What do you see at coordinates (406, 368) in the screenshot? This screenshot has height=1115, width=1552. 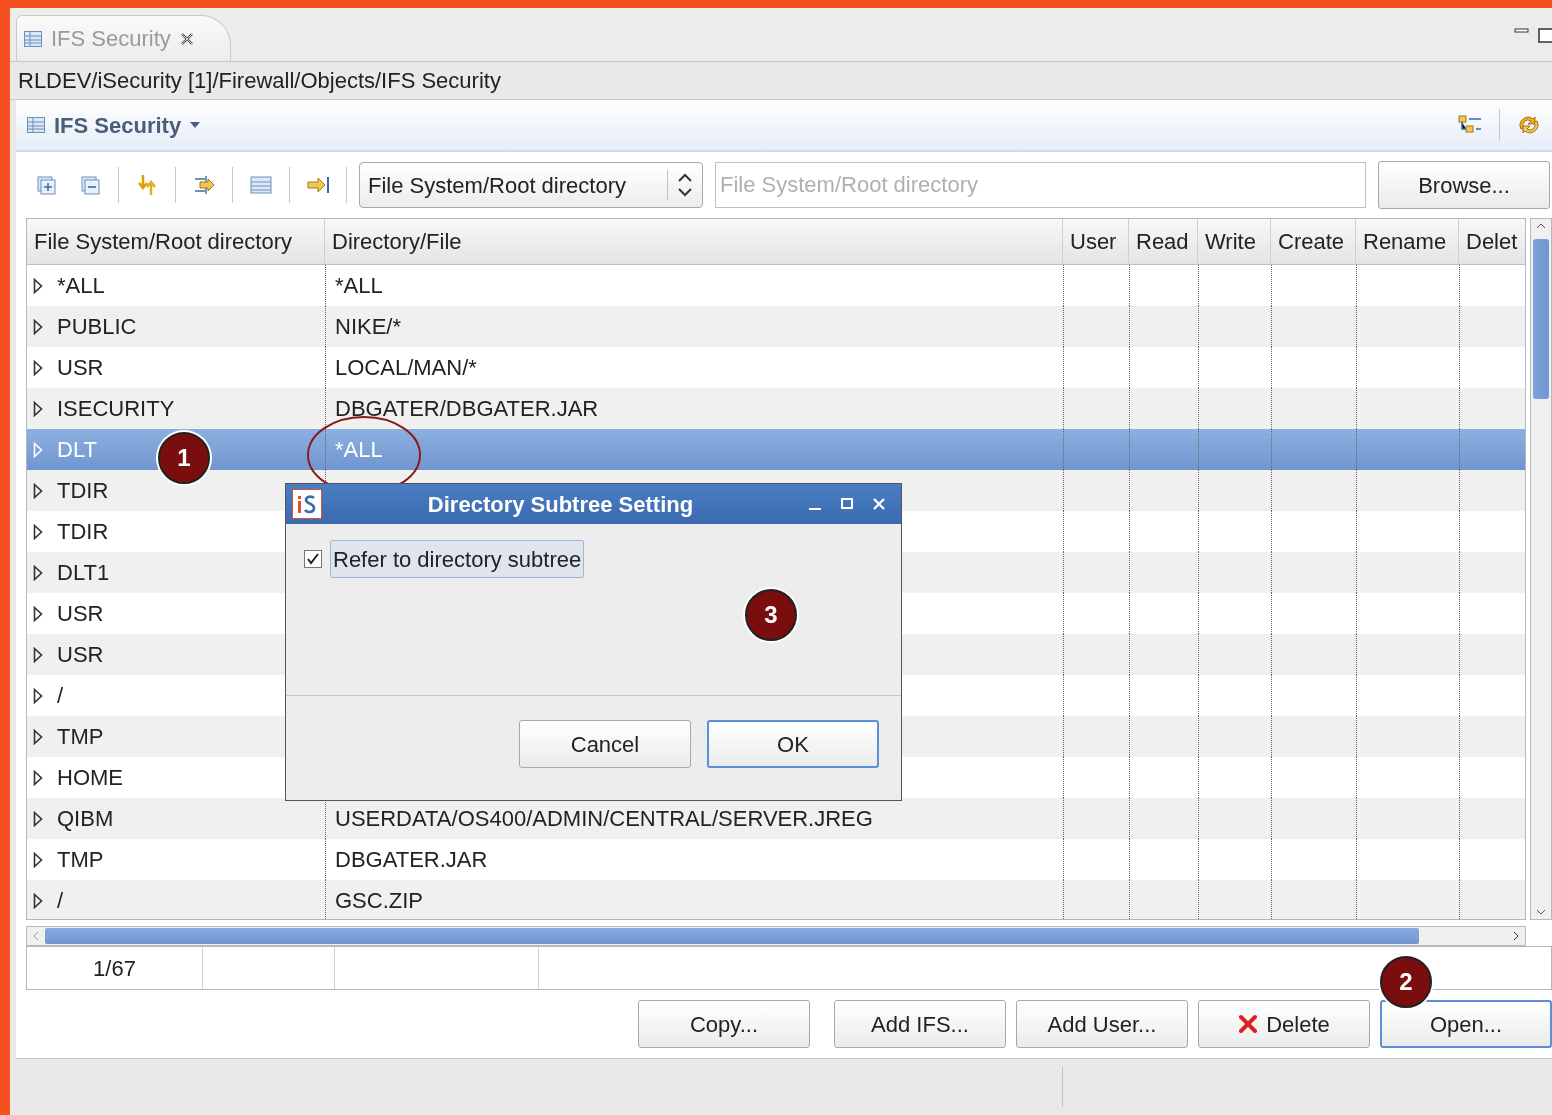 I see `table-cell-text: LOCAL/MAN/*` at bounding box center [406, 368].